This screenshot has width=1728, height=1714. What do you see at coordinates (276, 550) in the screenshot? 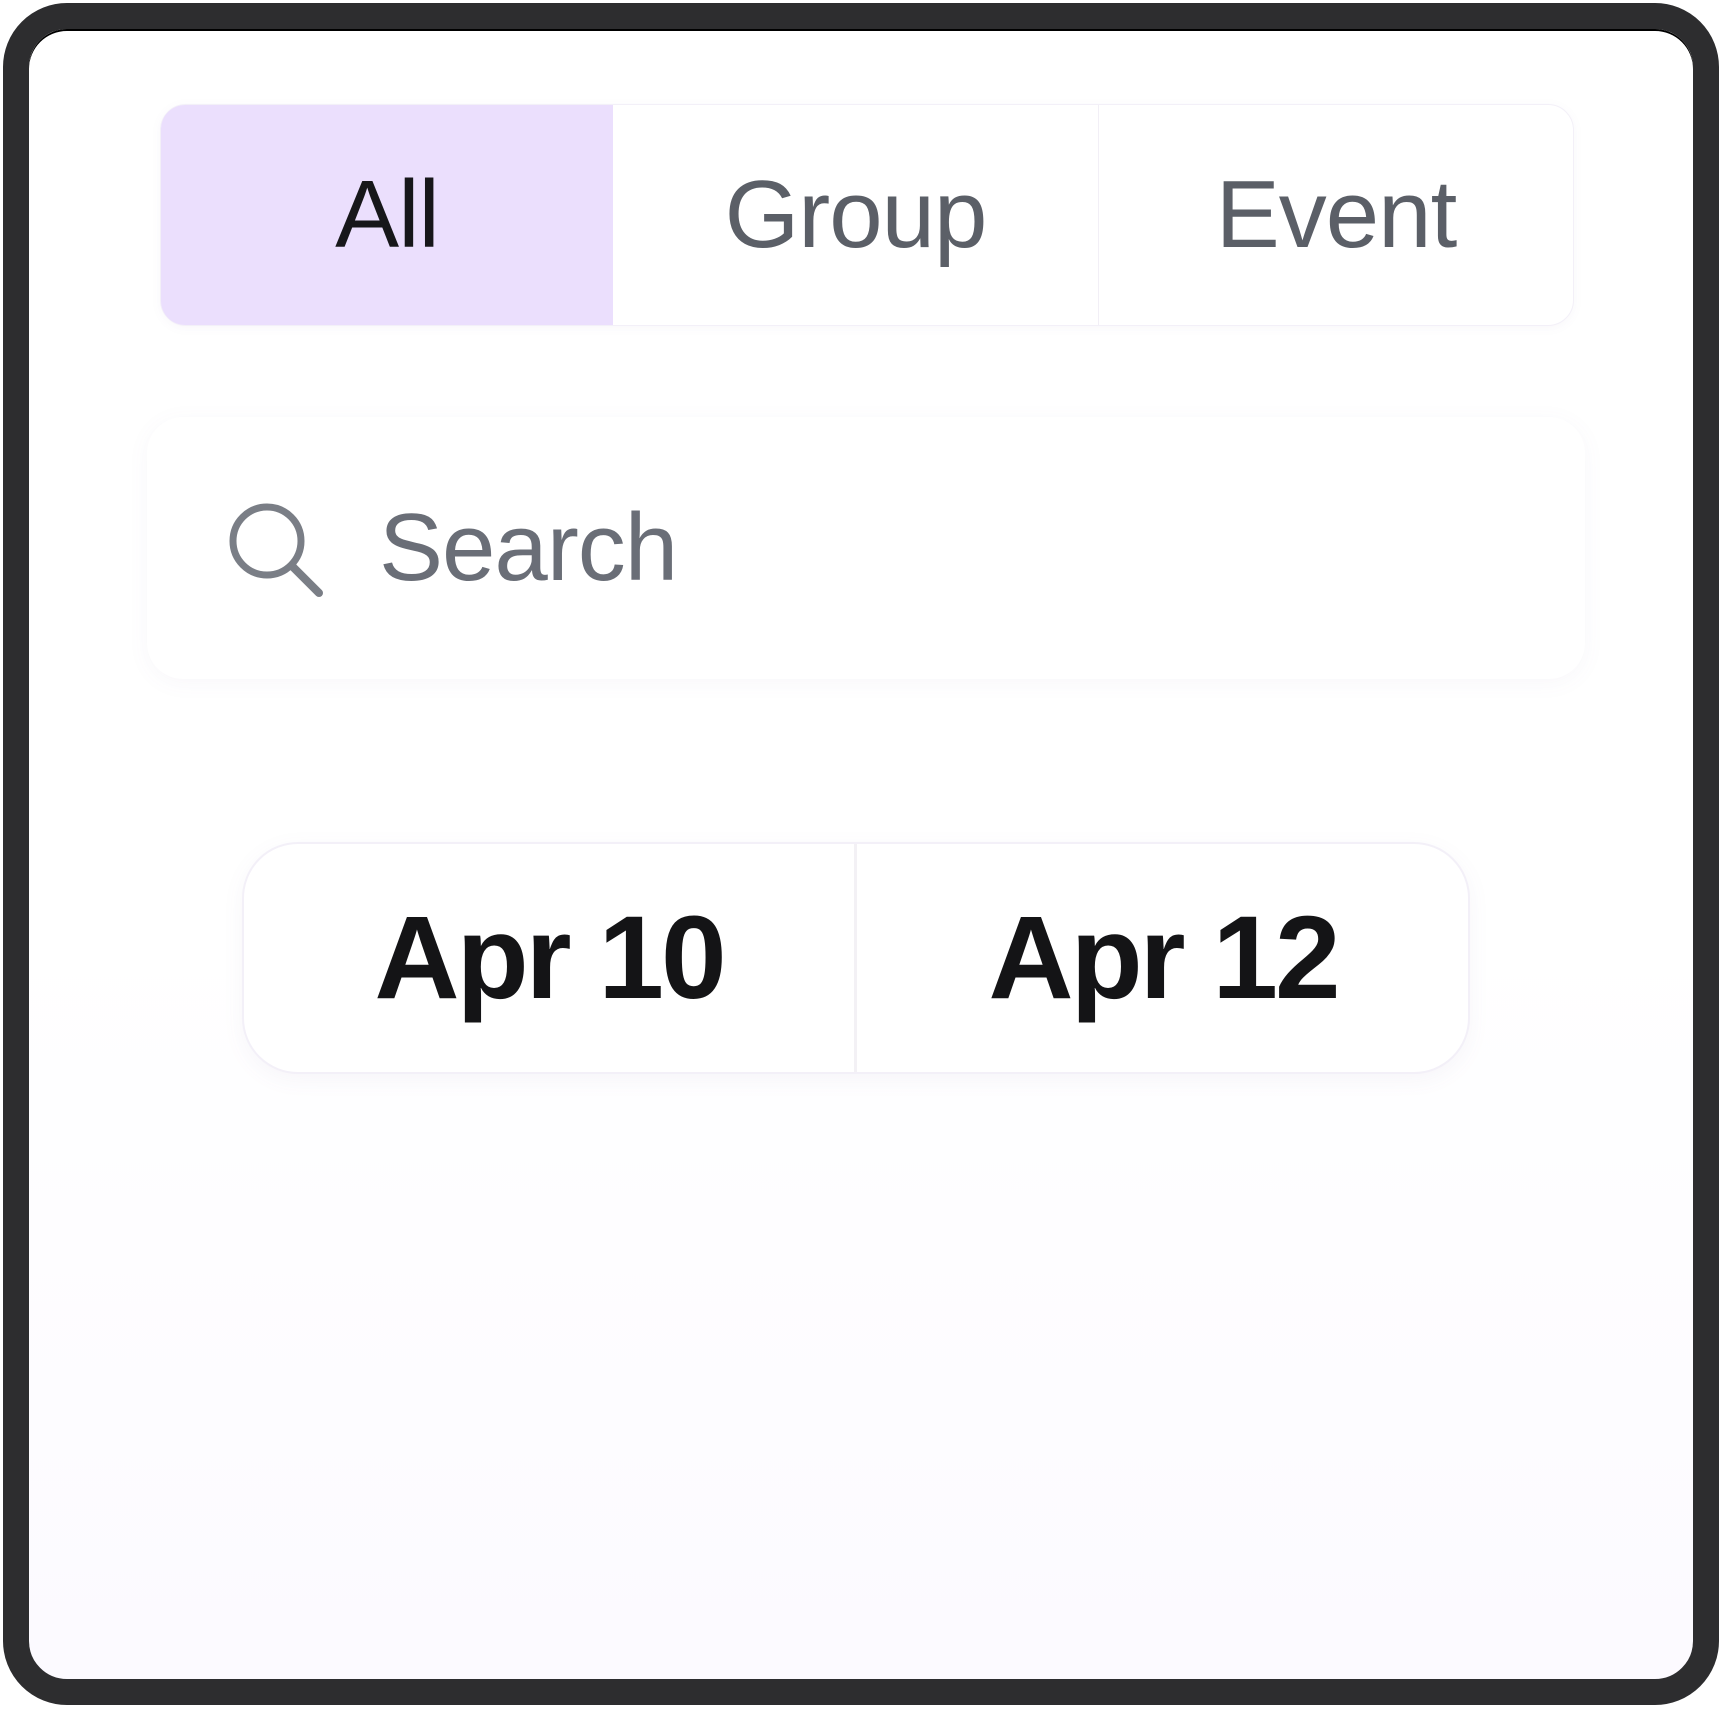
I see `search-icon` at bounding box center [276, 550].